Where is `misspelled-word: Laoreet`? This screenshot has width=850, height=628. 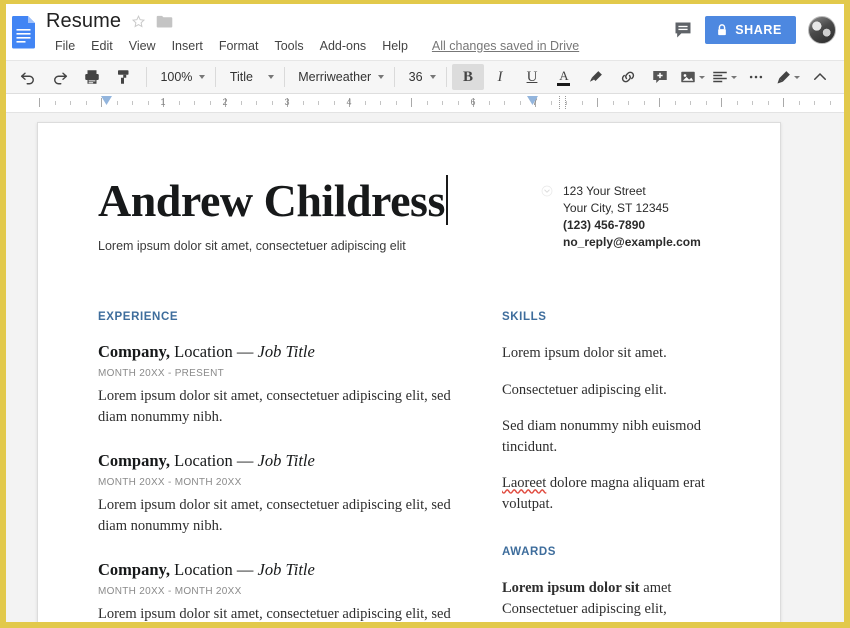 misspelled-word: Laoreet is located at coordinates (524, 483).